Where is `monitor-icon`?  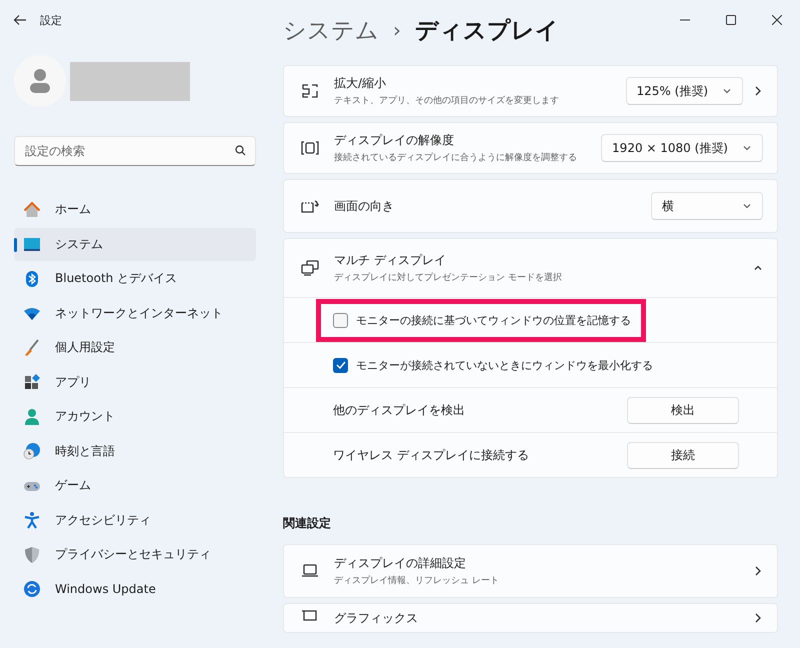 monitor-icon is located at coordinates (32, 244).